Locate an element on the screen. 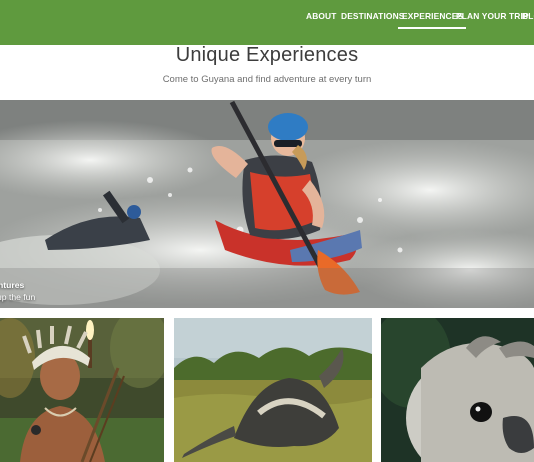  anteater-image is located at coordinates (273, 390).